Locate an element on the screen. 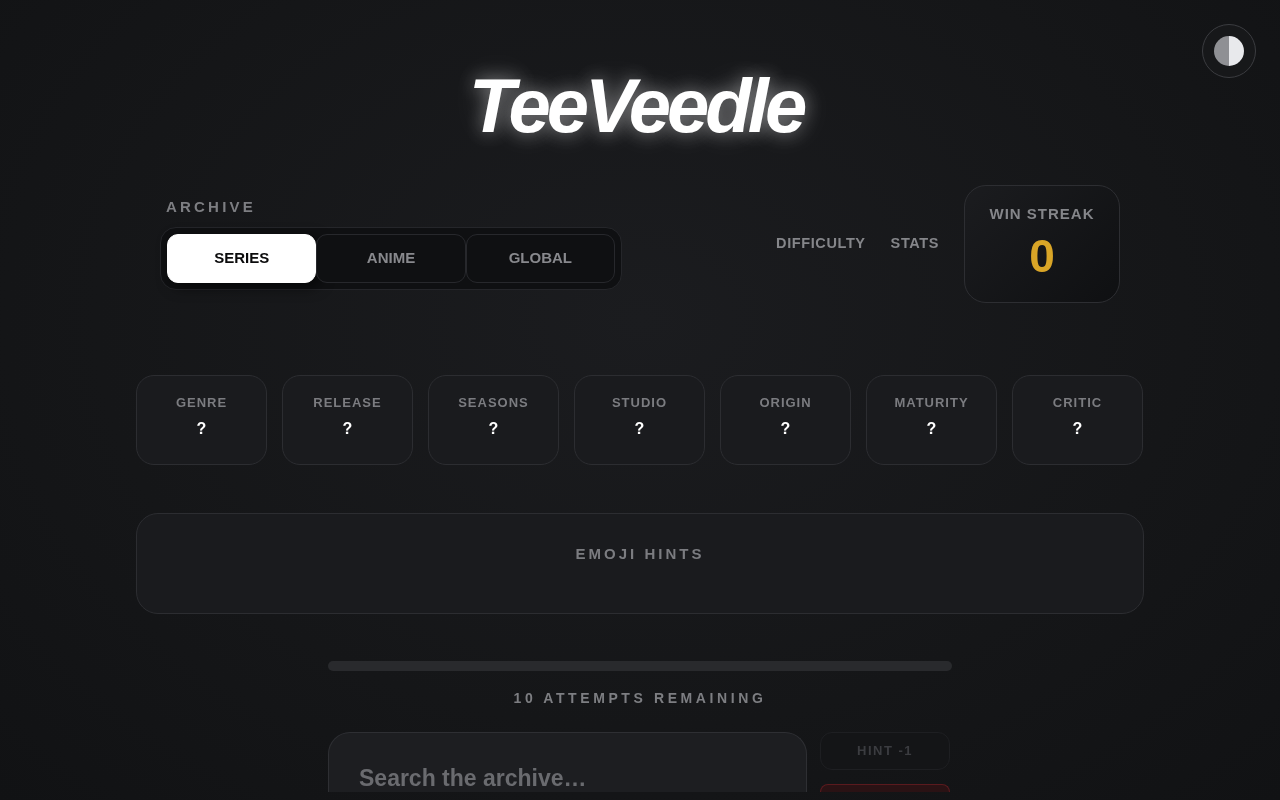  half-circle-icon is located at coordinates (1229, 51).